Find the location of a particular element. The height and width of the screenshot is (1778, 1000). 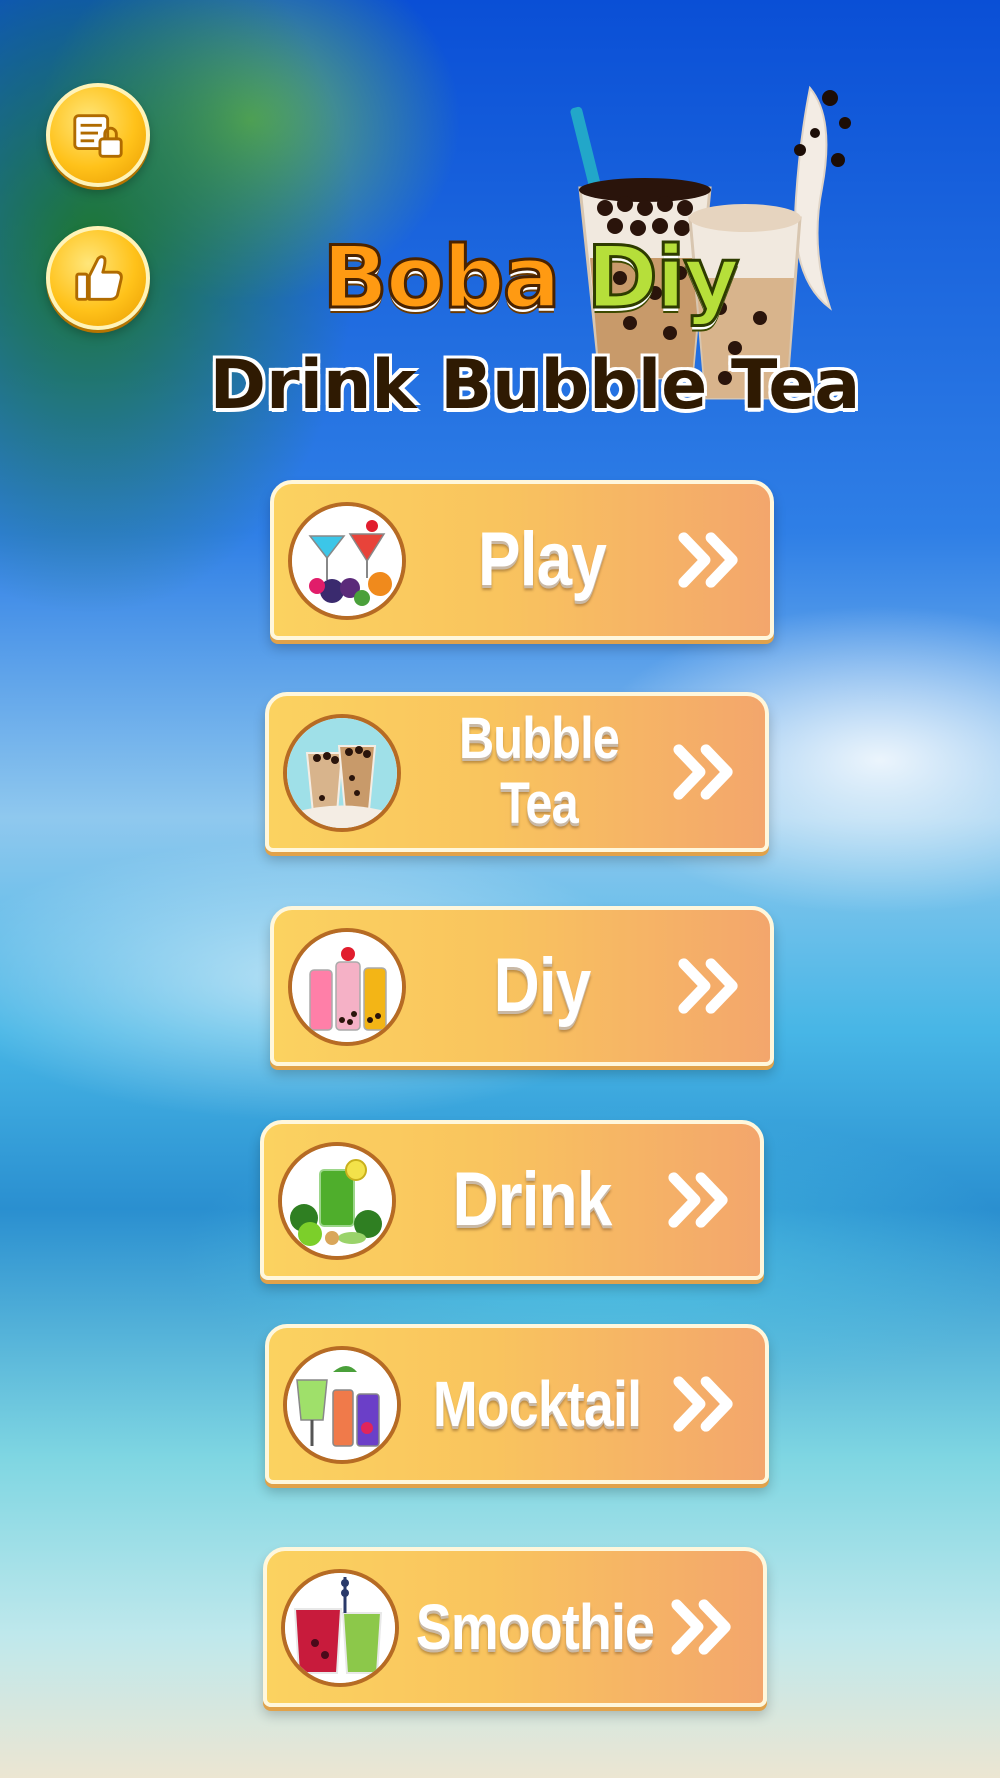

title-word-diy: Diy is located at coordinates (663, 278).